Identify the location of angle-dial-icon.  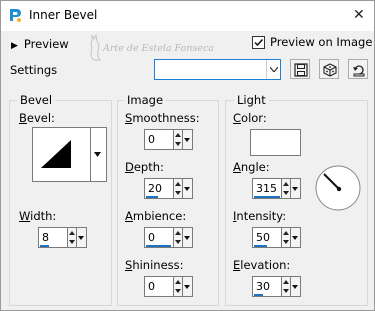
(338, 188).